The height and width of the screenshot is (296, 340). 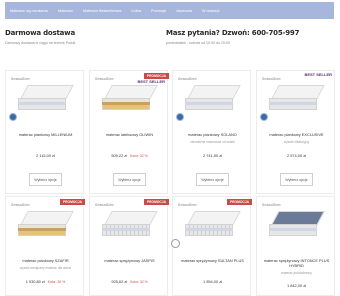 What do you see at coordinates (40, 33) in the screenshot?
I see `shipping-title: Darmowa dostawa` at bounding box center [40, 33].